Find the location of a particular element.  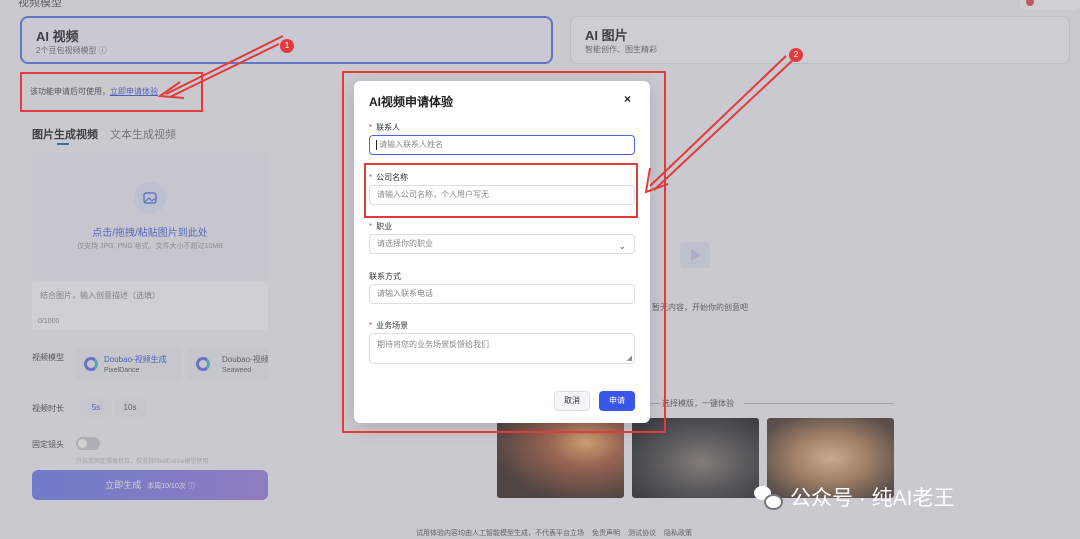

watermark-text: 公众号 · 纯AI老王 is located at coordinates (872, 498).